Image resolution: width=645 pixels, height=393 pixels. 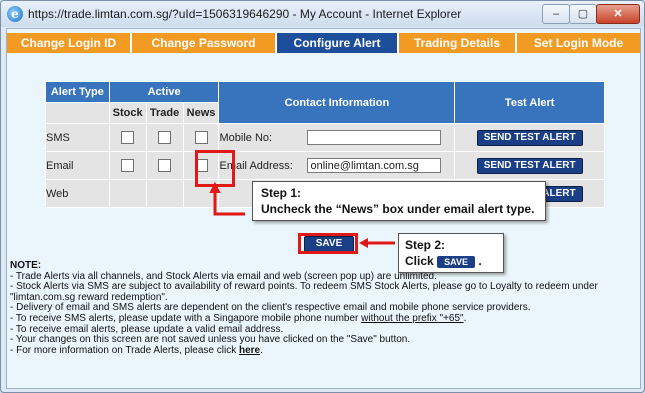 I want to click on table-row-sms: SMS Mobile No: SEND TEST ALERT, so click(x=325, y=137).